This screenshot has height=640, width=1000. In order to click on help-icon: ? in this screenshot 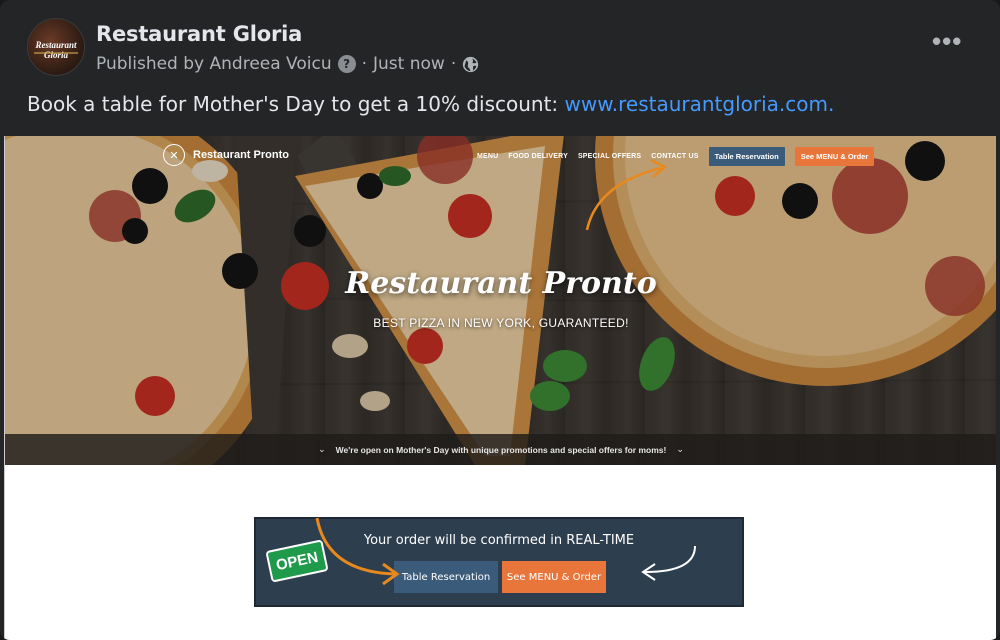, I will do `click(346, 64)`.